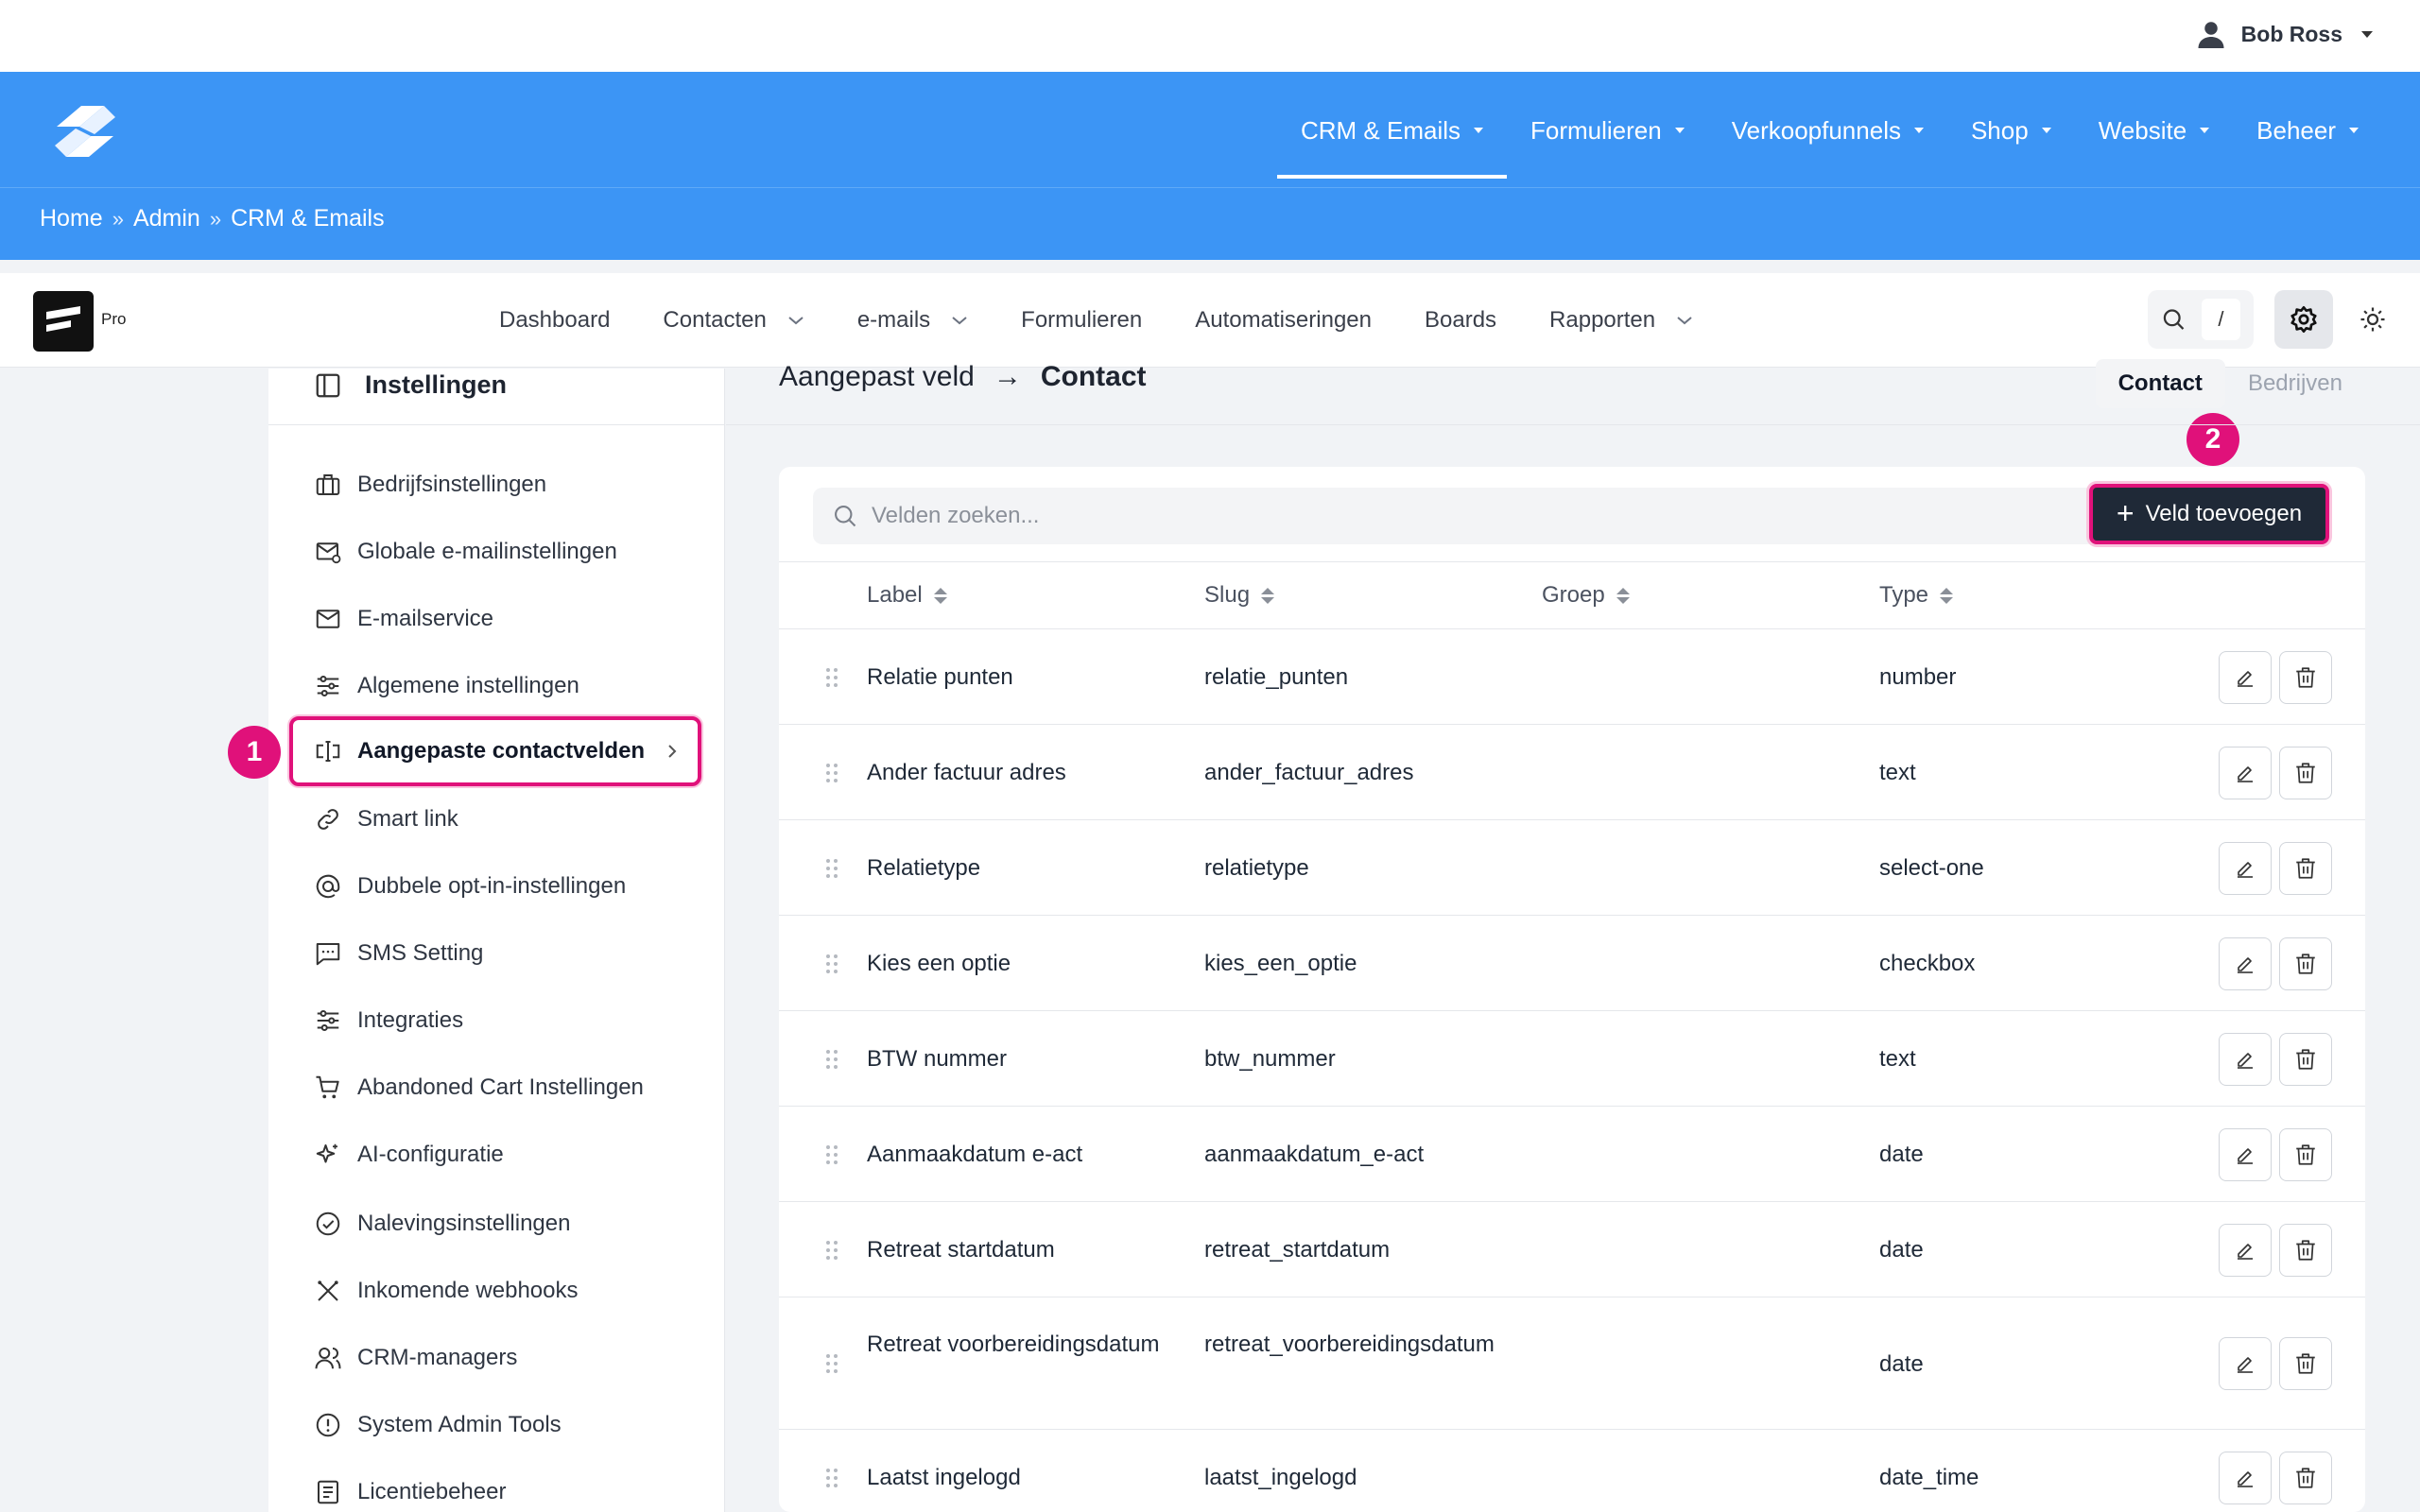 The height and width of the screenshot is (1512, 2420). I want to click on column-header-group: Groep, so click(1586, 595).